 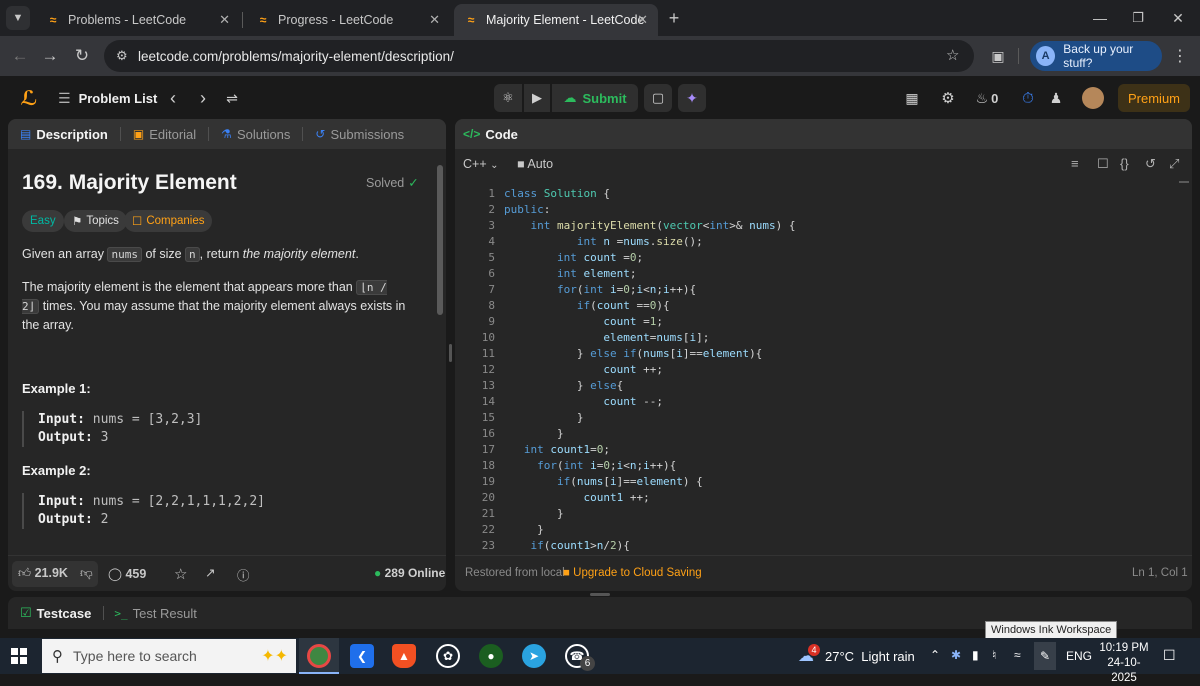 What do you see at coordinates (1103, 164) in the screenshot?
I see `bookmark-icon: ☐` at bounding box center [1103, 164].